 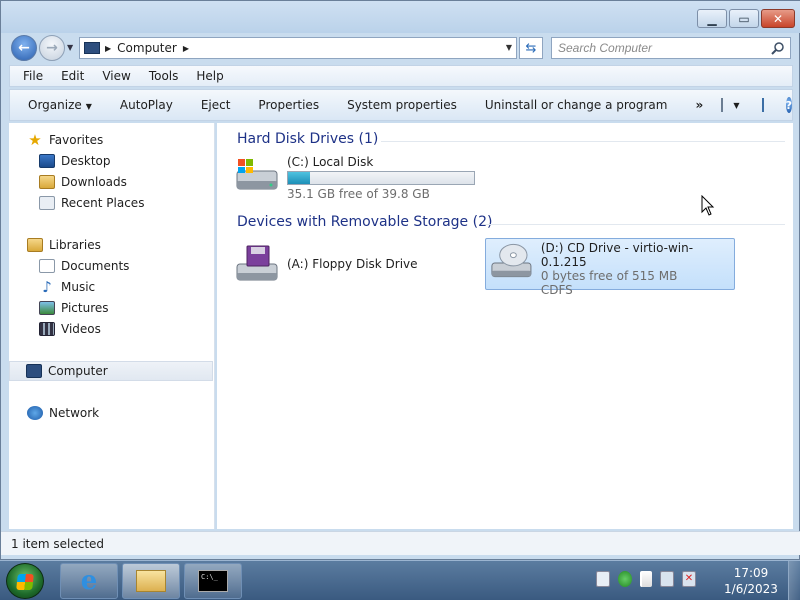 What do you see at coordinates (146, 105) in the screenshot?
I see `autoplay-button: AutoPlay` at bounding box center [146, 105].